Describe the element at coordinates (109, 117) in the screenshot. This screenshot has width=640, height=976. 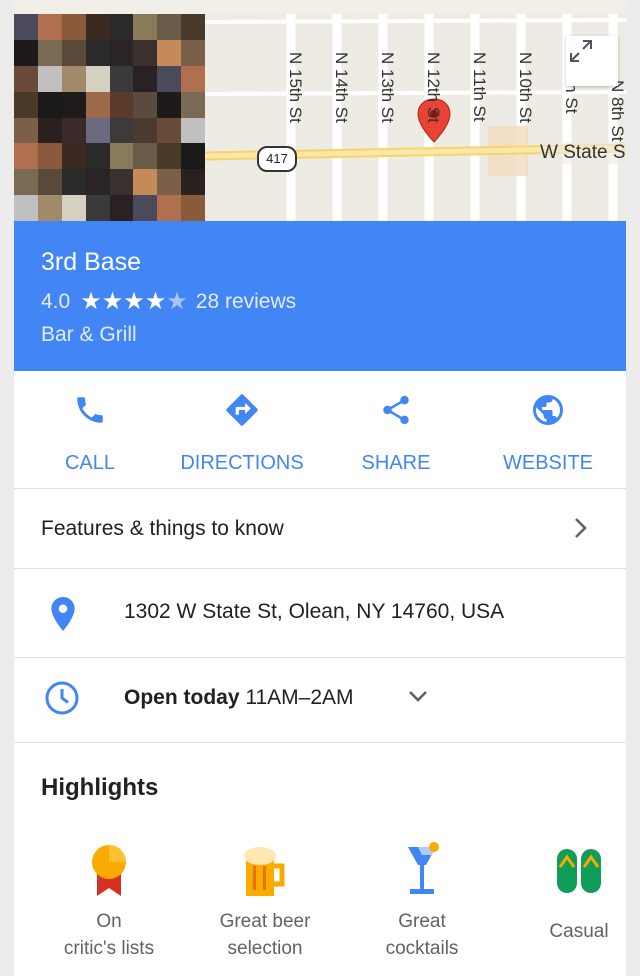
I see `place-photo` at that location.